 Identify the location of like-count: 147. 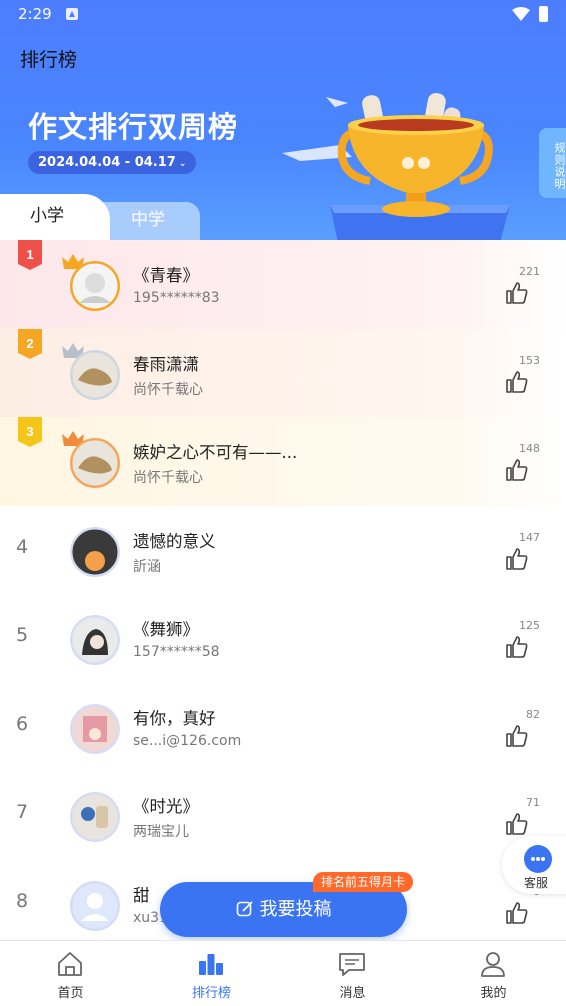
(529, 537).